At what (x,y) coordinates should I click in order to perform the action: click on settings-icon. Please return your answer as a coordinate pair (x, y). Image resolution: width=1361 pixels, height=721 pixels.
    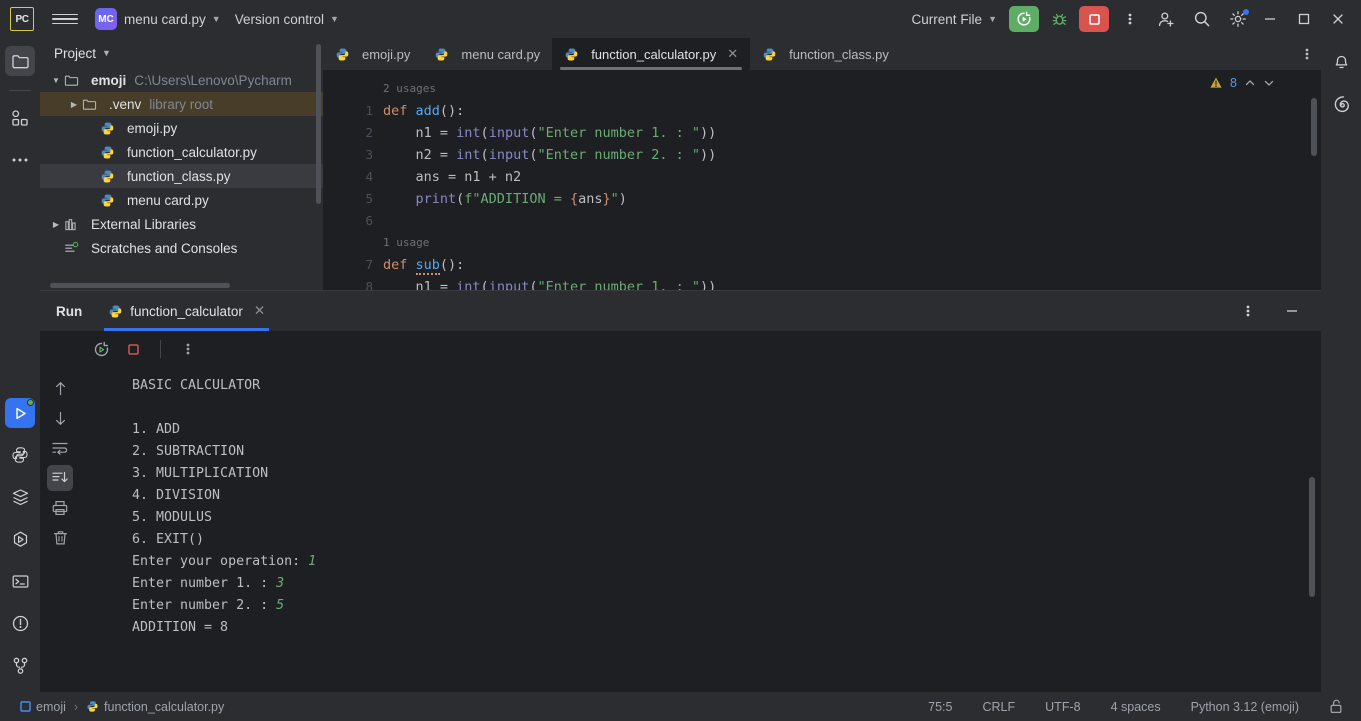
    Looking at the image, I should click on (1238, 19).